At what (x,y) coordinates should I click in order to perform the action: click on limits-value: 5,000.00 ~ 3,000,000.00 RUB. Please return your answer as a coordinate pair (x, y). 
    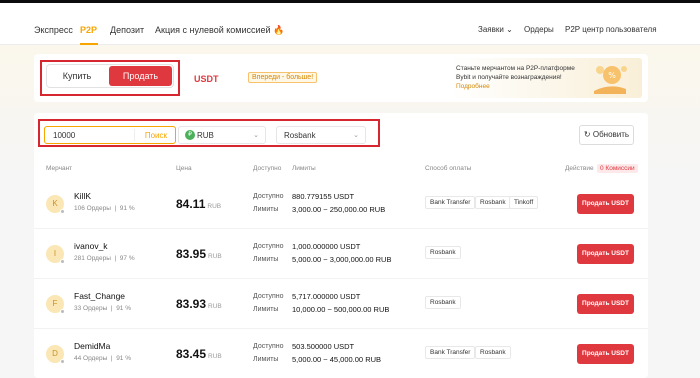
    Looking at the image, I should click on (342, 259).